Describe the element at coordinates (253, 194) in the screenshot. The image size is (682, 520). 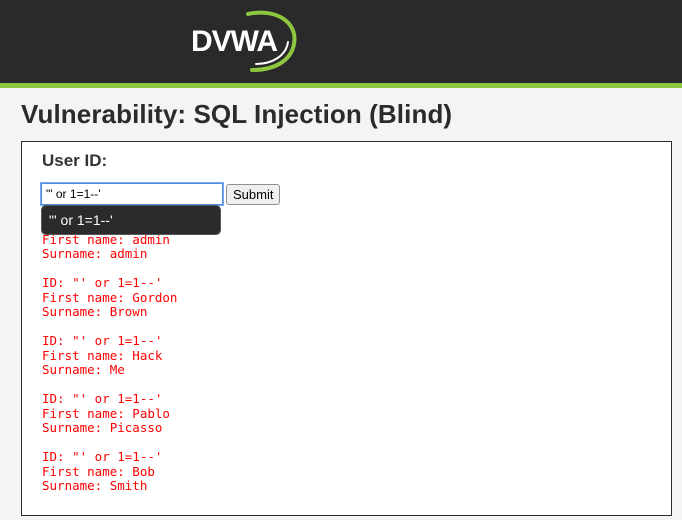
I see `submit-button: Submit` at that location.